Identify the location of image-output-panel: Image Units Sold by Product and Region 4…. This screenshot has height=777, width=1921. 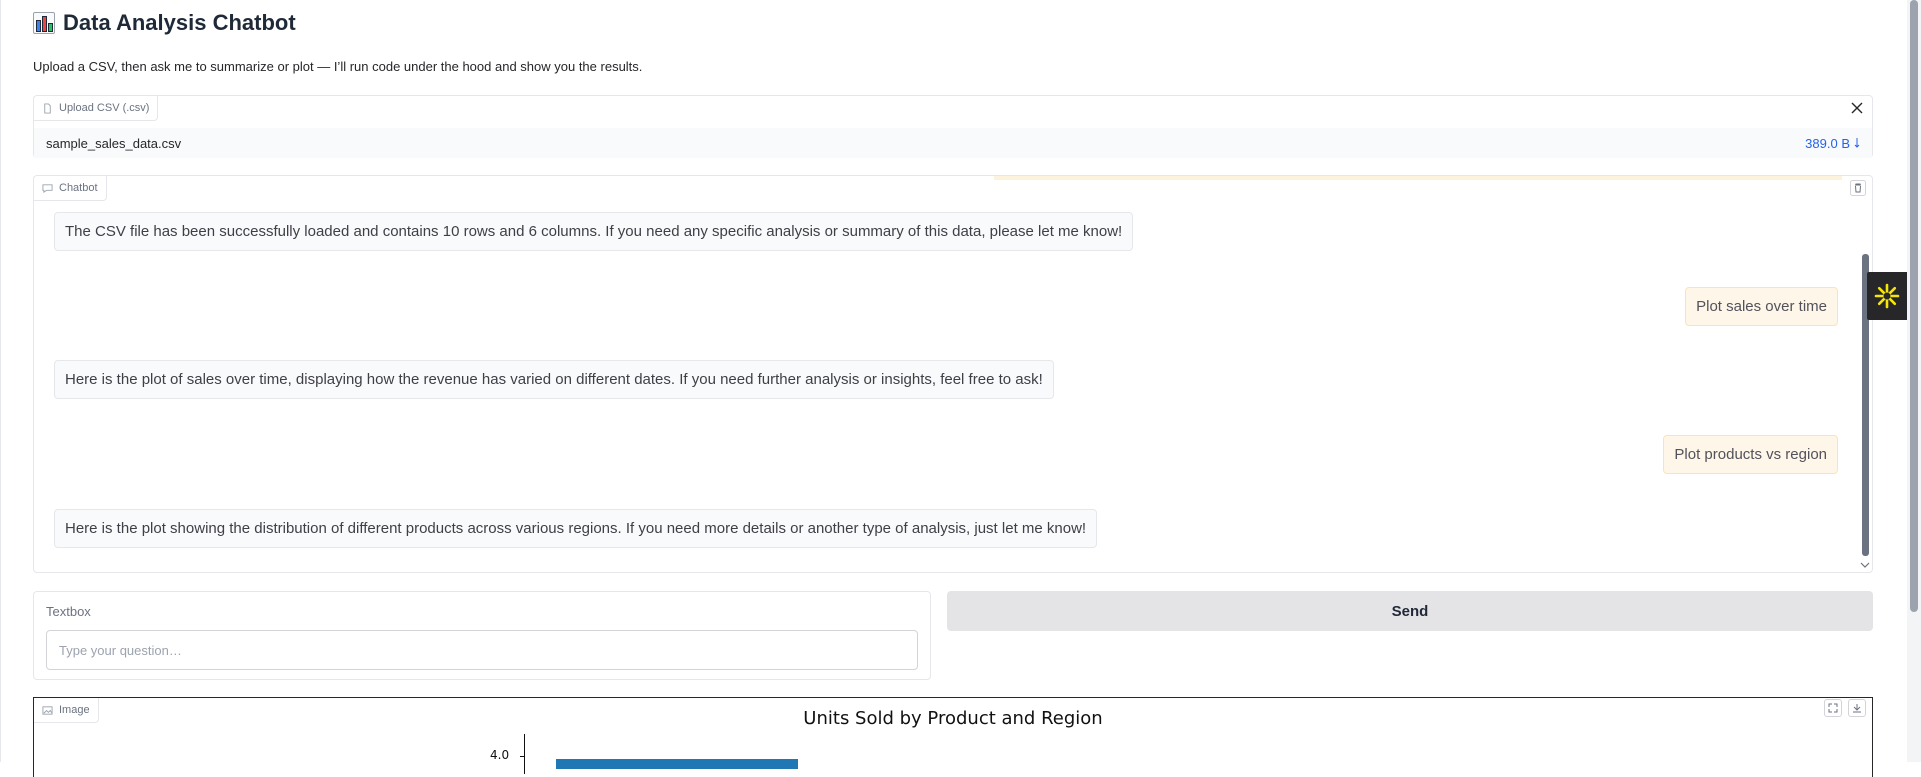
(953, 737).